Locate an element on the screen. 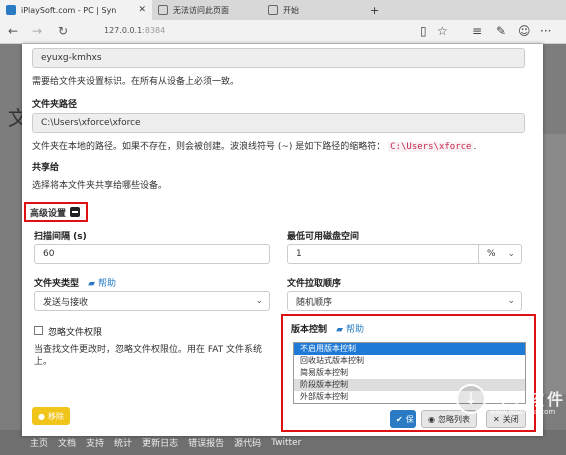  footer-link: 支持 is located at coordinates (95, 442).